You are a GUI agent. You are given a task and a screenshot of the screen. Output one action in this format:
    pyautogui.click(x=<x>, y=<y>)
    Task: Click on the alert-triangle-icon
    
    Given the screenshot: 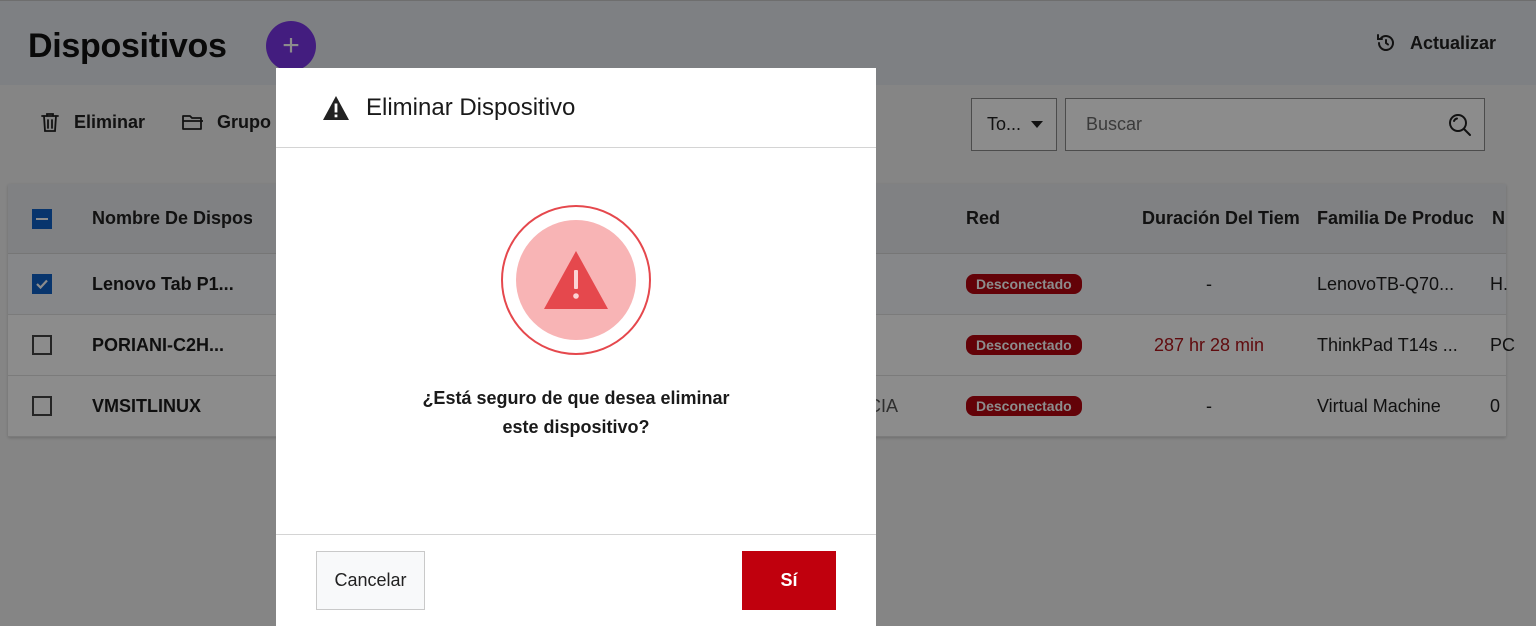 What is the action you would take?
    pyautogui.click(x=576, y=280)
    